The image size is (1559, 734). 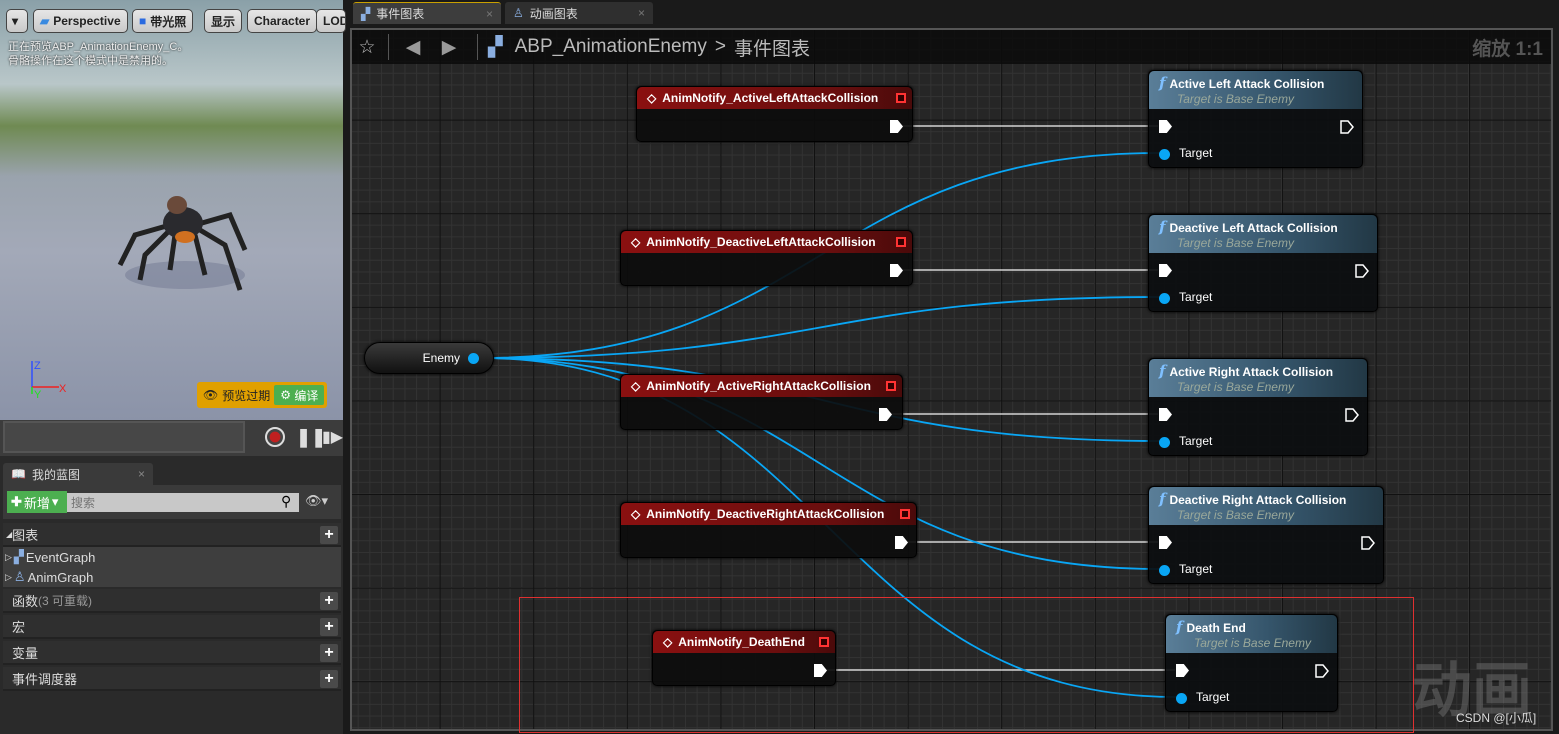 I want to click on enemy-variable-node: Enemy, so click(x=429, y=358).